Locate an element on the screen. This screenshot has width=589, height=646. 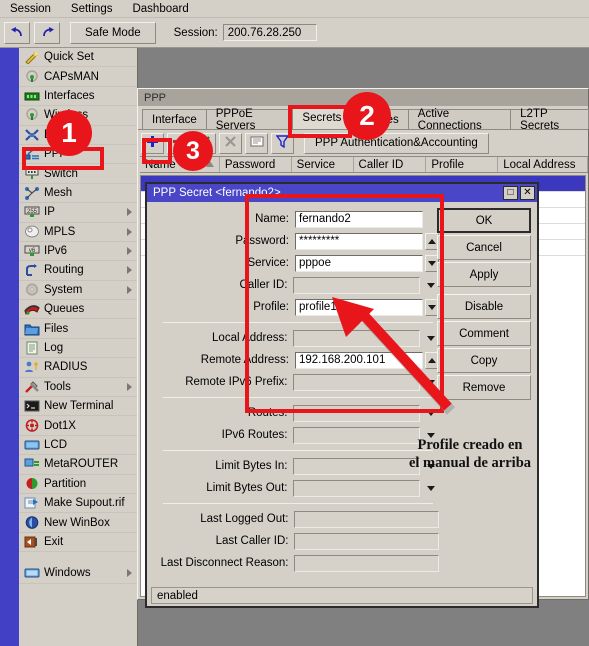
caret-up-icon is located at coordinates (432, 360).